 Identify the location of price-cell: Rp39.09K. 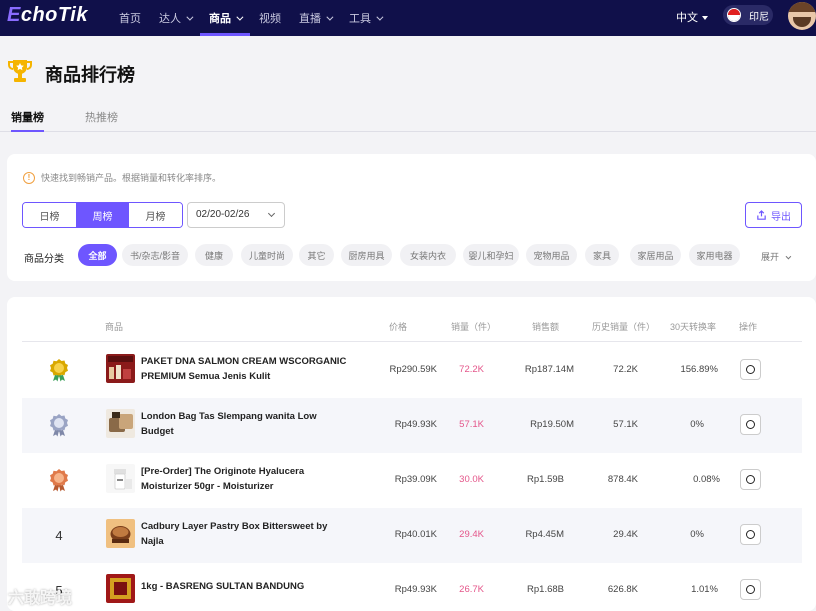
(415, 479).